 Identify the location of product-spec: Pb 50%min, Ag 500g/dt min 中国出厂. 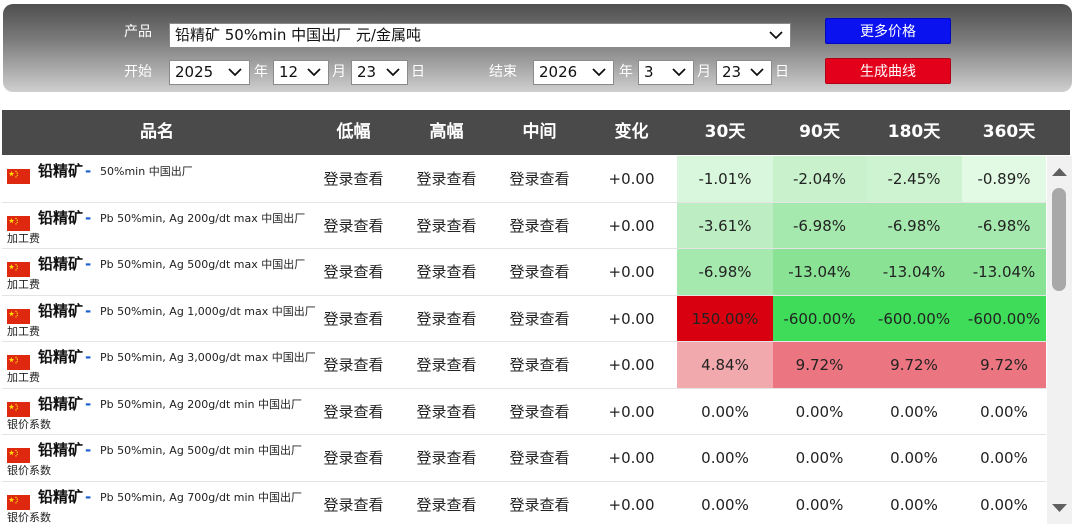
(201, 450).